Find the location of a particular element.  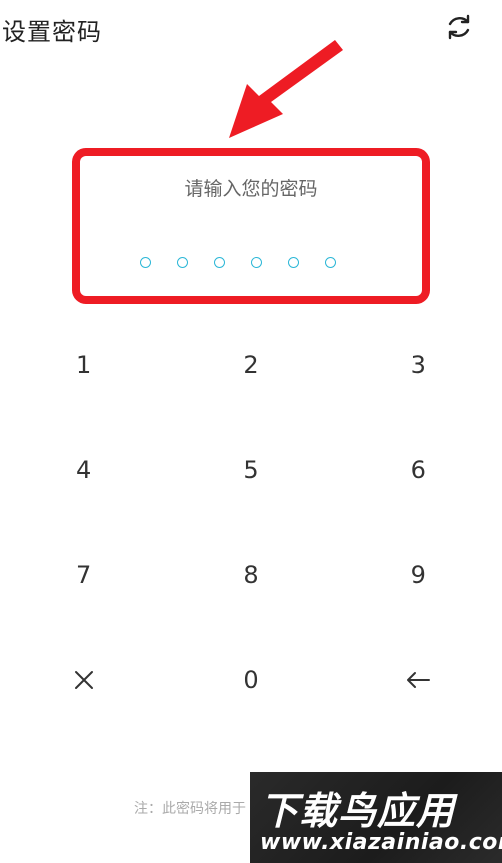

key-6: 6 is located at coordinates (418, 469).